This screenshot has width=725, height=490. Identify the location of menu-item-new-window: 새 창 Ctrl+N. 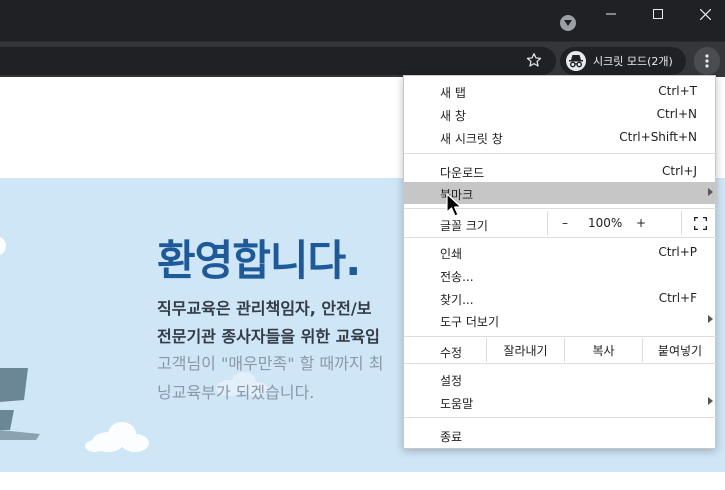
(560, 114).